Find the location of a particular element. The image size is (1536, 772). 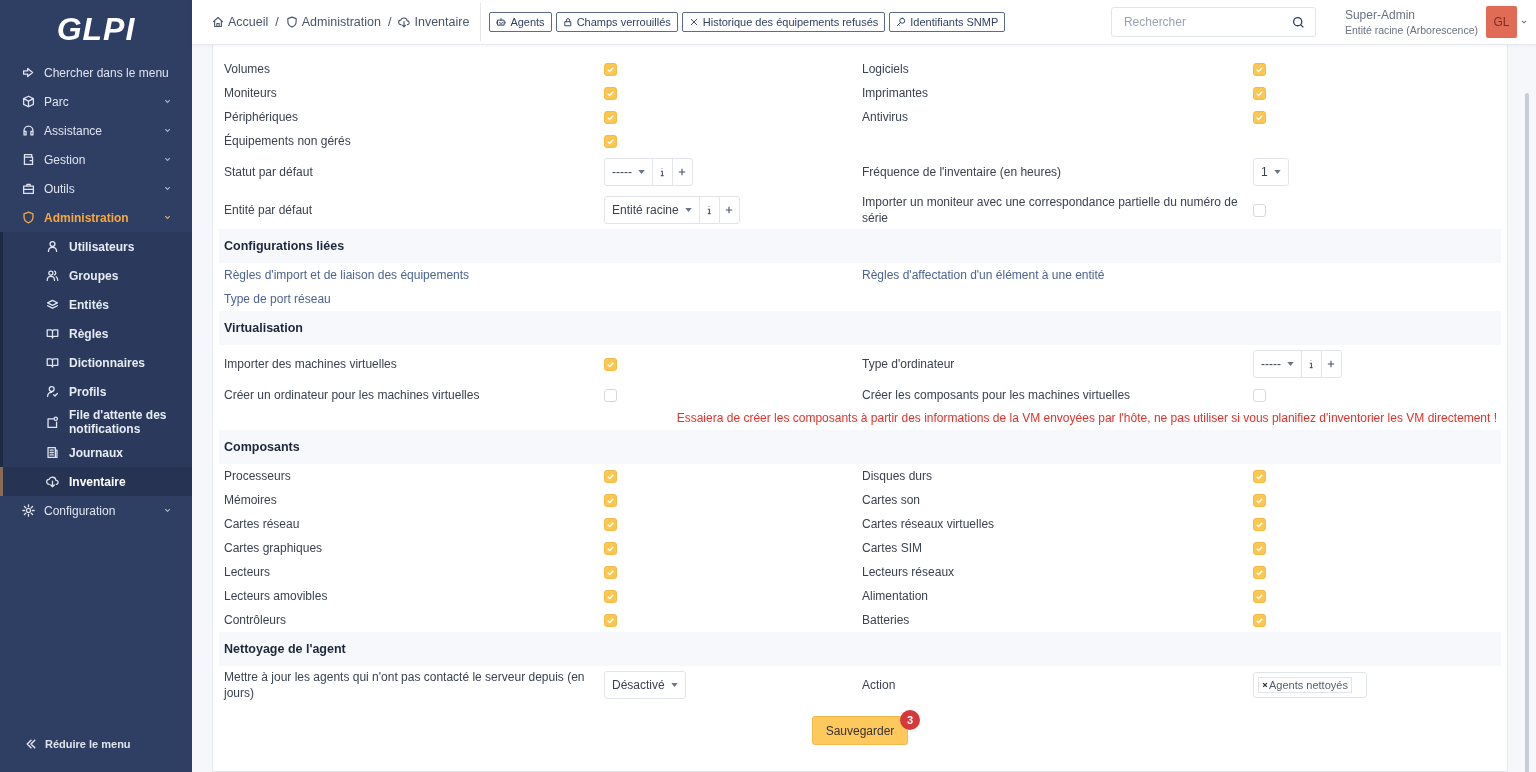

sidebar-subitem: Dictionnaires is located at coordinates (97, 362).